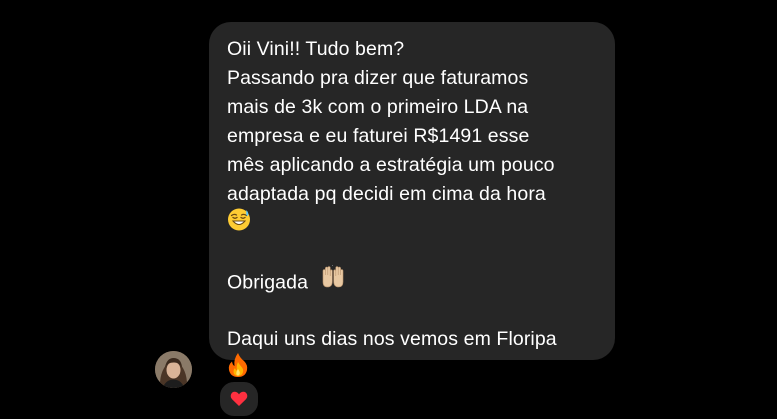 The height and width of the screenshot is (419, 777). Describe the element at coordinates (239, 223) in the screenshot. I see `sweat-smile-emoji` at that location.